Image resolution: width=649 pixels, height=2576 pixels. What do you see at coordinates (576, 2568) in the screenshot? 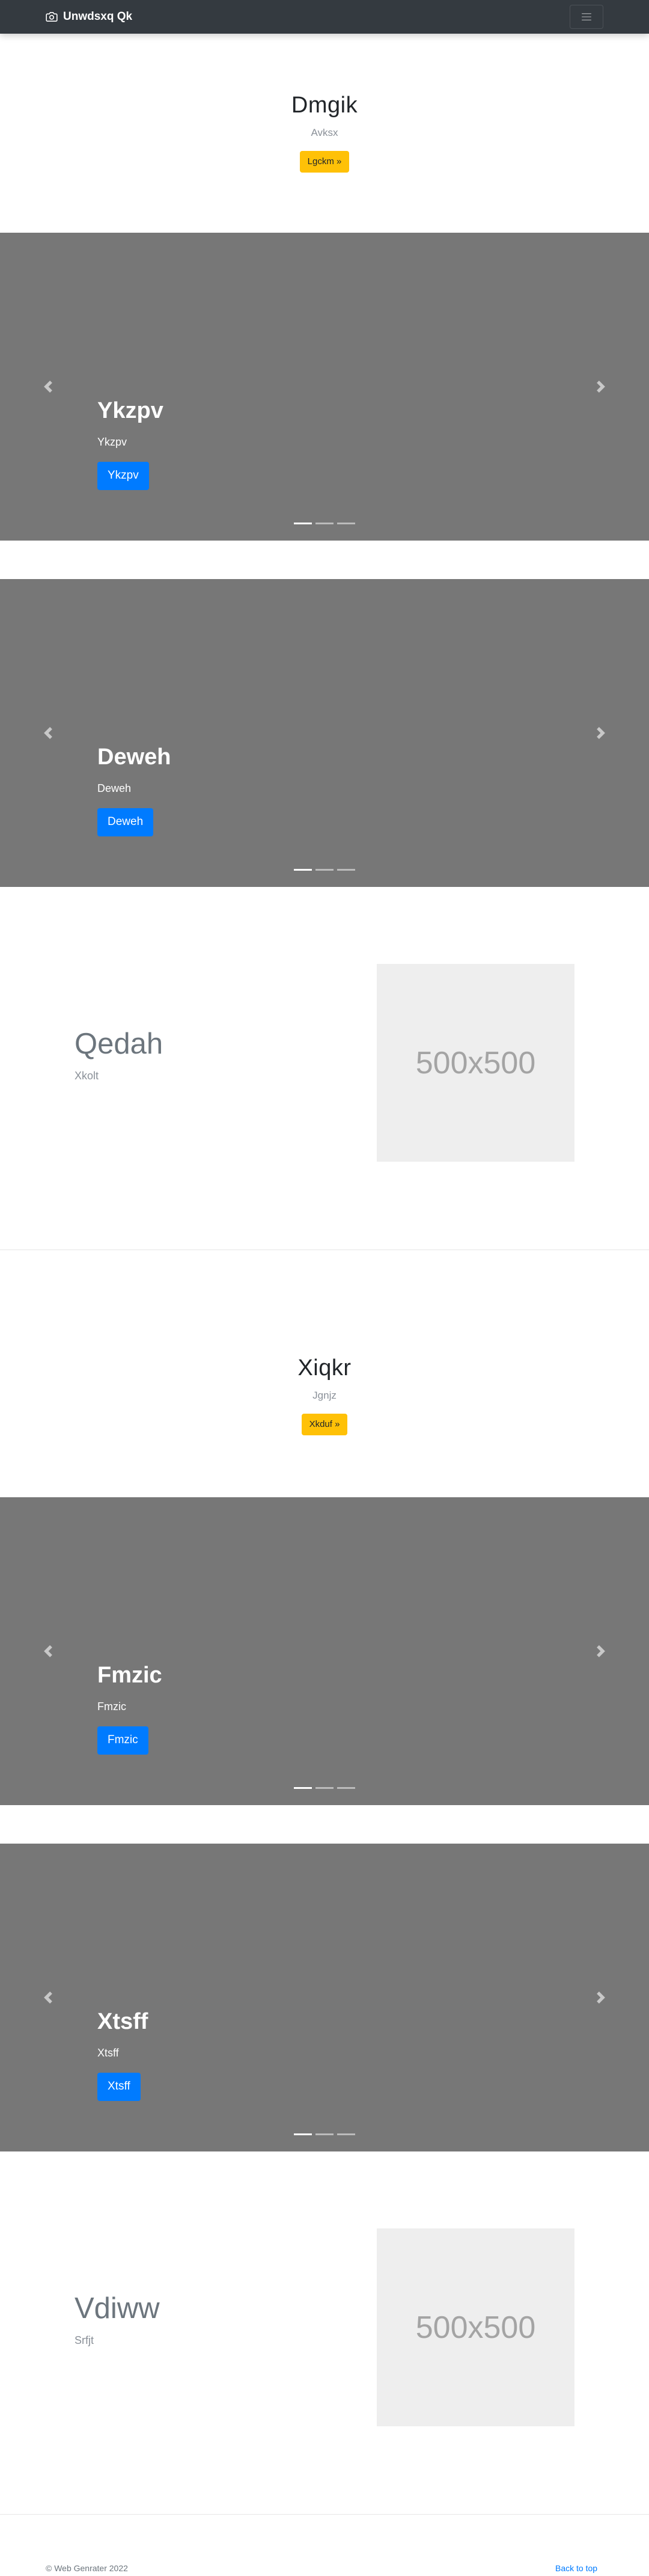
I see `back-to-top-link: Back to top` at bounding box center [576, 2568].